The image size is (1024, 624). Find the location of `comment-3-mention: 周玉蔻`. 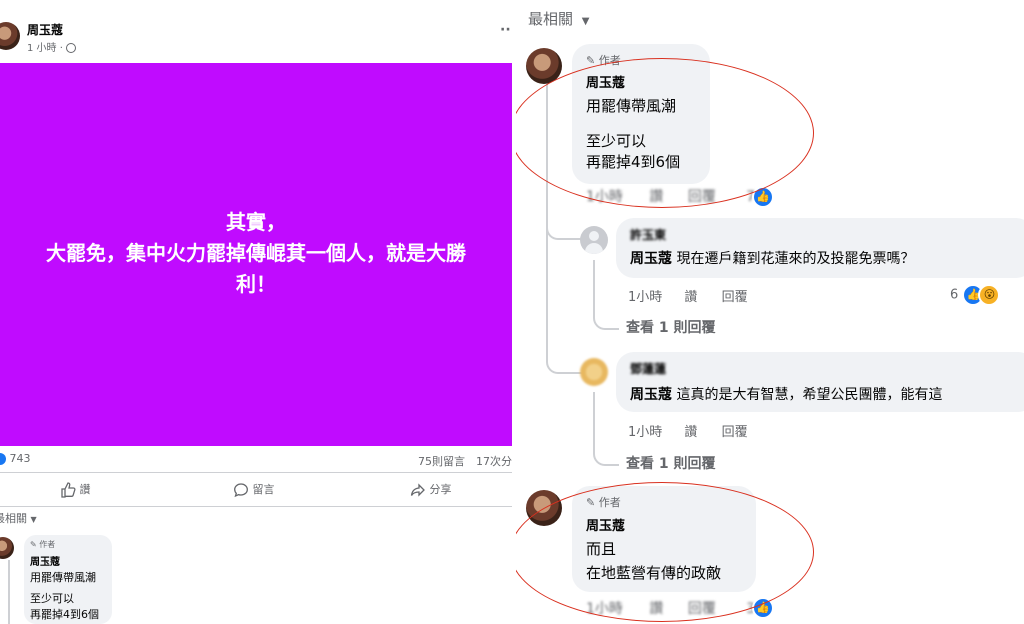

comment-3-mention: 周玉蔻 is located at coordinates (651, 395).